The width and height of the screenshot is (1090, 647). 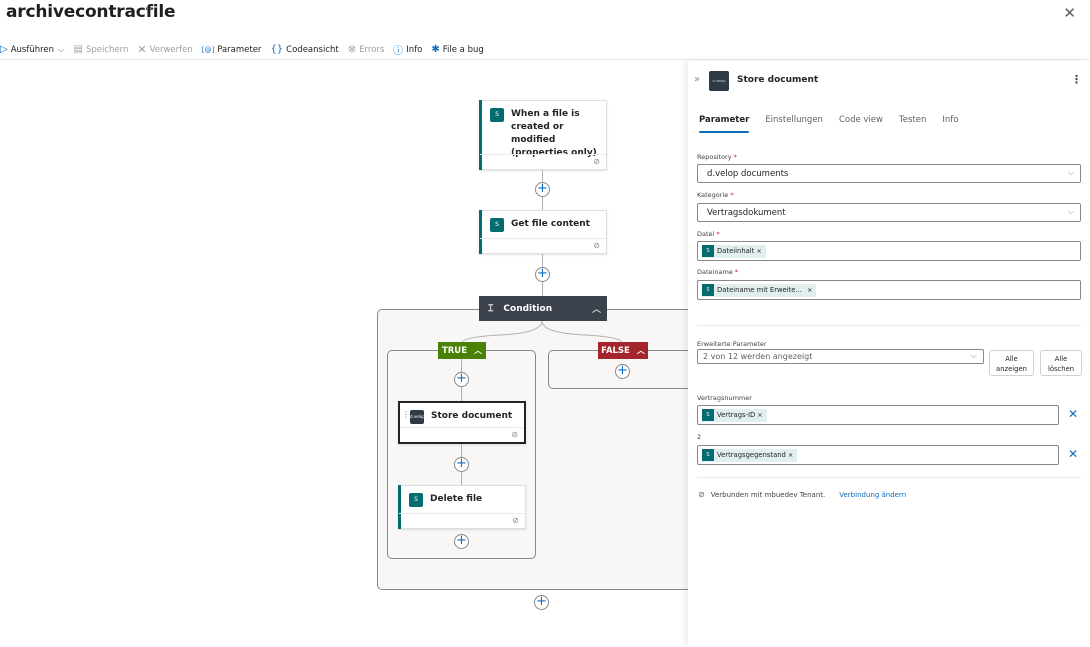 What do you see at coordinates (746, 212) in the screenshot?
I see `kategorie-value: Vertragsdokument` at bounding box center [746, 212].